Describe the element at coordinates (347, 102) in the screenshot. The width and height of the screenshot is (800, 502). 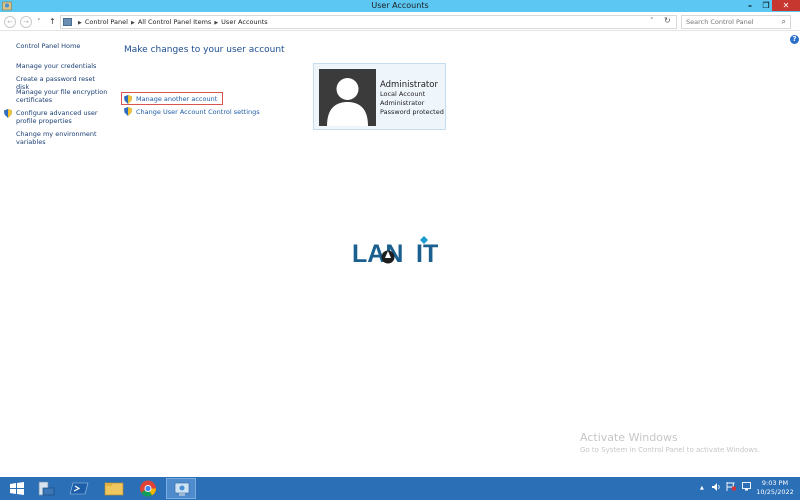
I see `user-avatar-icon` at that location.